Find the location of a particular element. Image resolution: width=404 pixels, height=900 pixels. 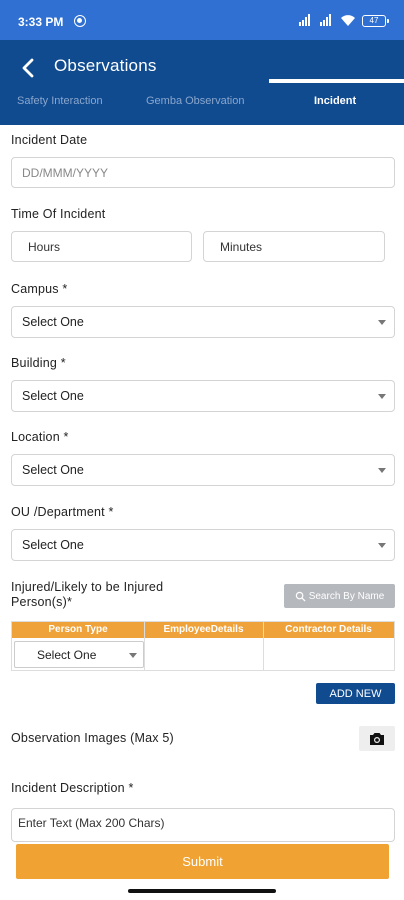

incident-date-field: DD/MMM/YYYY is located at coordinates (203, 172).